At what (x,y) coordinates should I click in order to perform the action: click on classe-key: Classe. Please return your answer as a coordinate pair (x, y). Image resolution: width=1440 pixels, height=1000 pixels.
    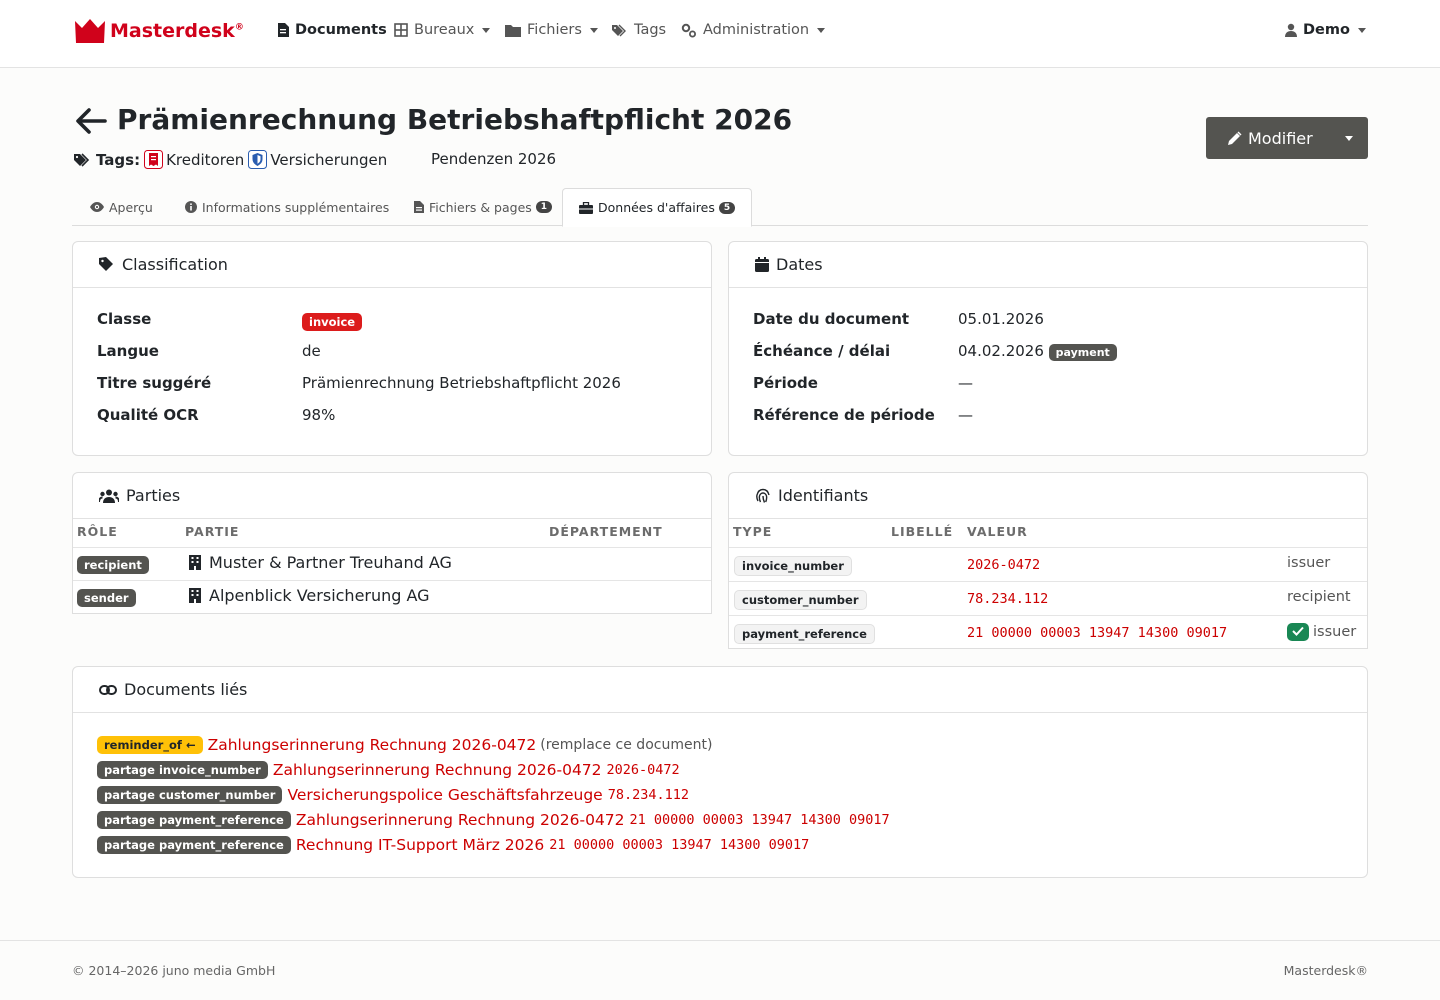
    Looking at the image, I should click on (124, 319).